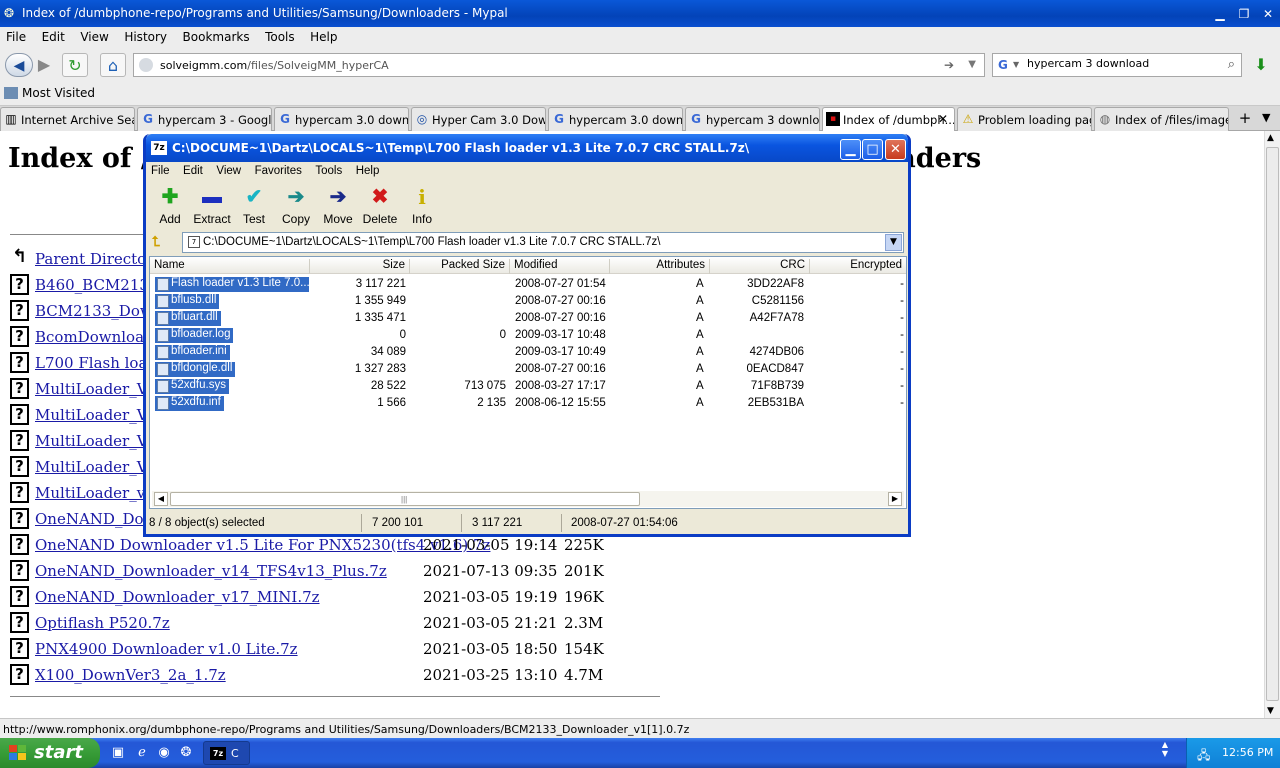 This screenshot has height=768, width=1280. What do you see at coordinates (75, 65) in the screenshot?
I see `reload-button: ↻` at bounding box center [75, 65].